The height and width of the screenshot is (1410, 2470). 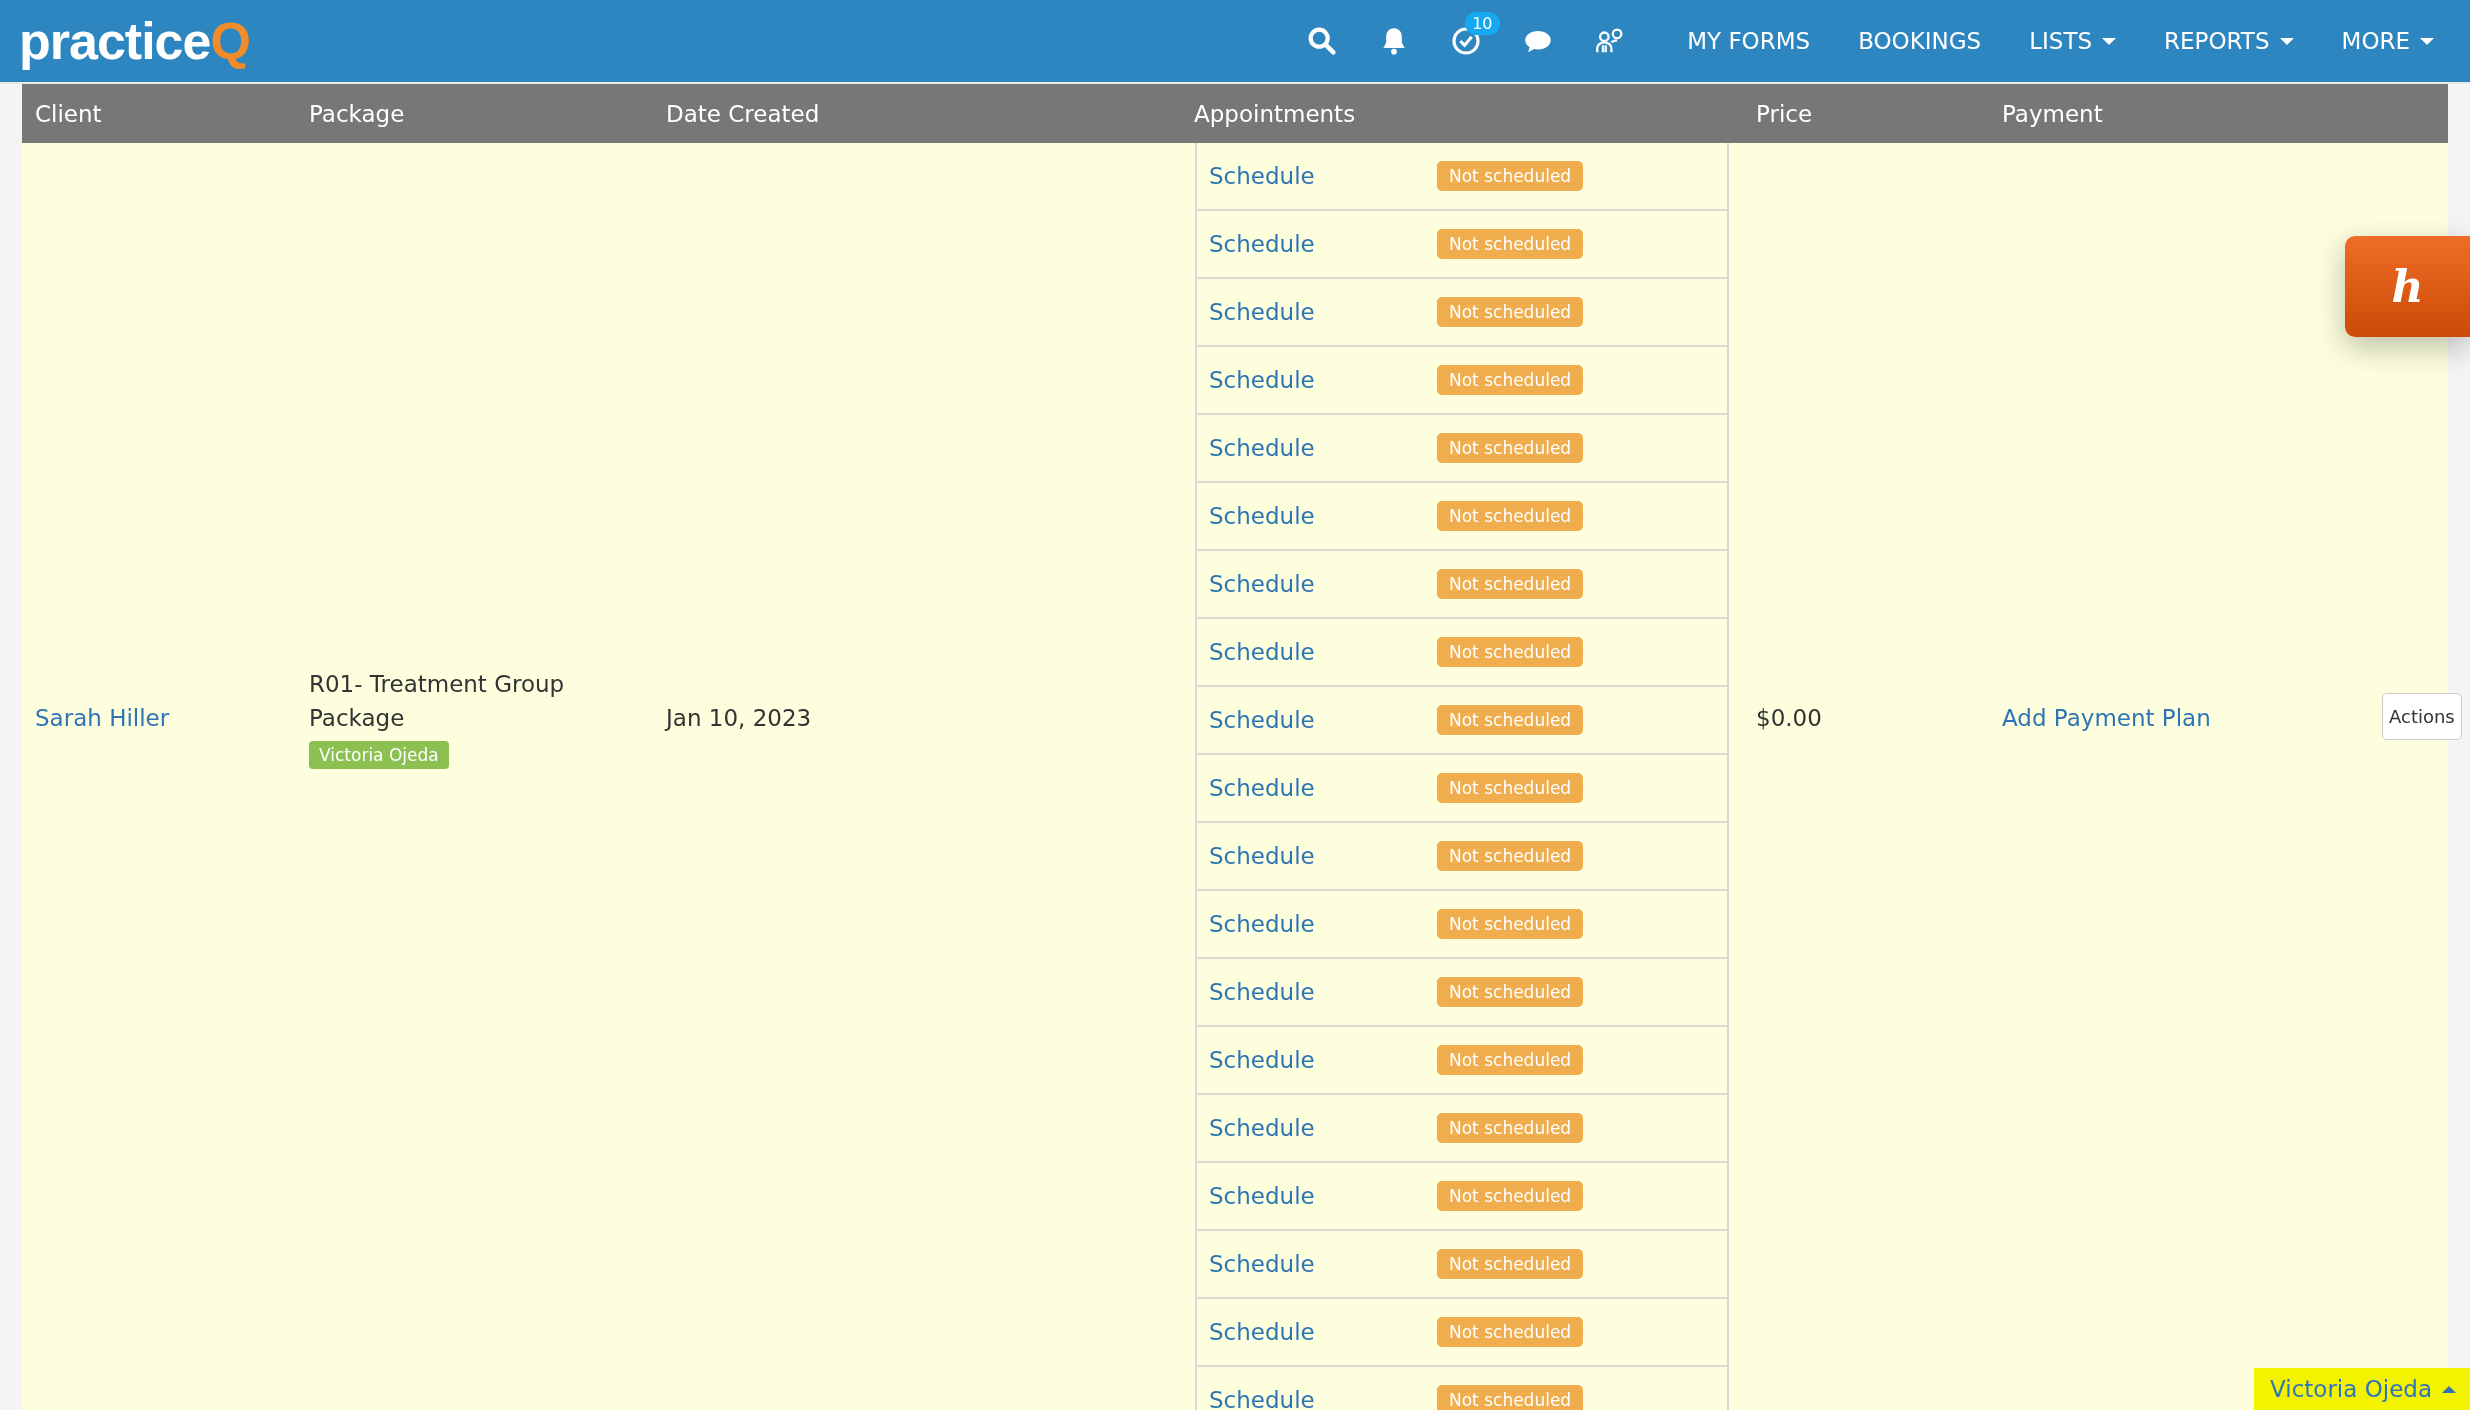 I want to click on column-header: Package, so click(x=357, y=113).